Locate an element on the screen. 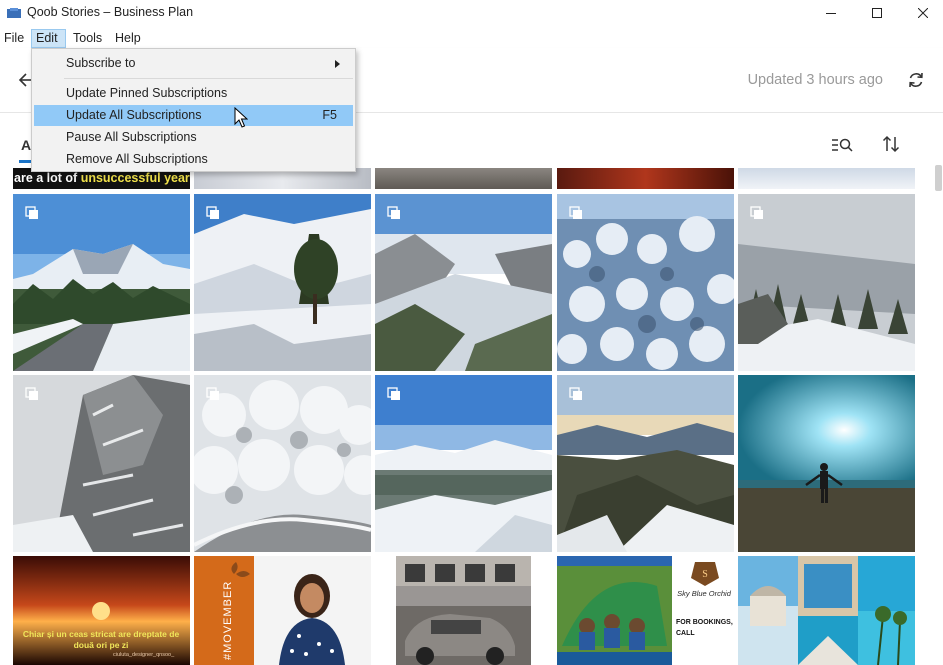  story-thumbnail: S Sky Blue Orchid FOR BOOKINGS, CALL is located at coordinates (645, 610).